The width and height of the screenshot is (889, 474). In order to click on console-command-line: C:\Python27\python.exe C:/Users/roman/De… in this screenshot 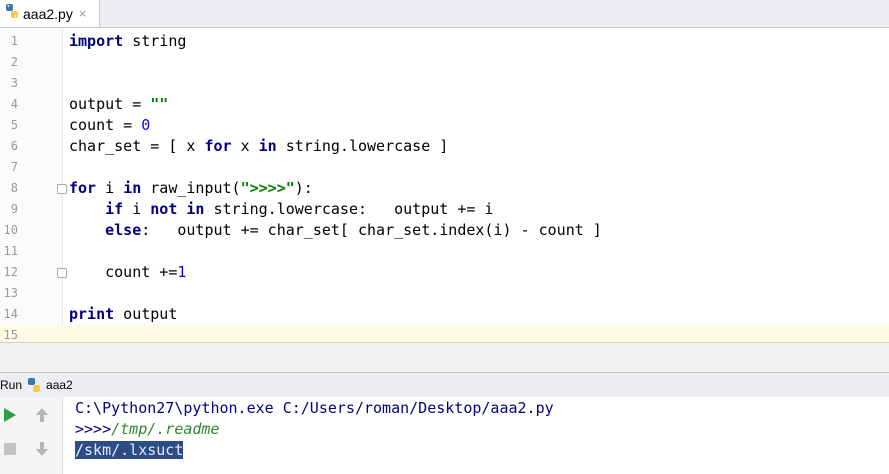, I will do `click(314, 408)`.